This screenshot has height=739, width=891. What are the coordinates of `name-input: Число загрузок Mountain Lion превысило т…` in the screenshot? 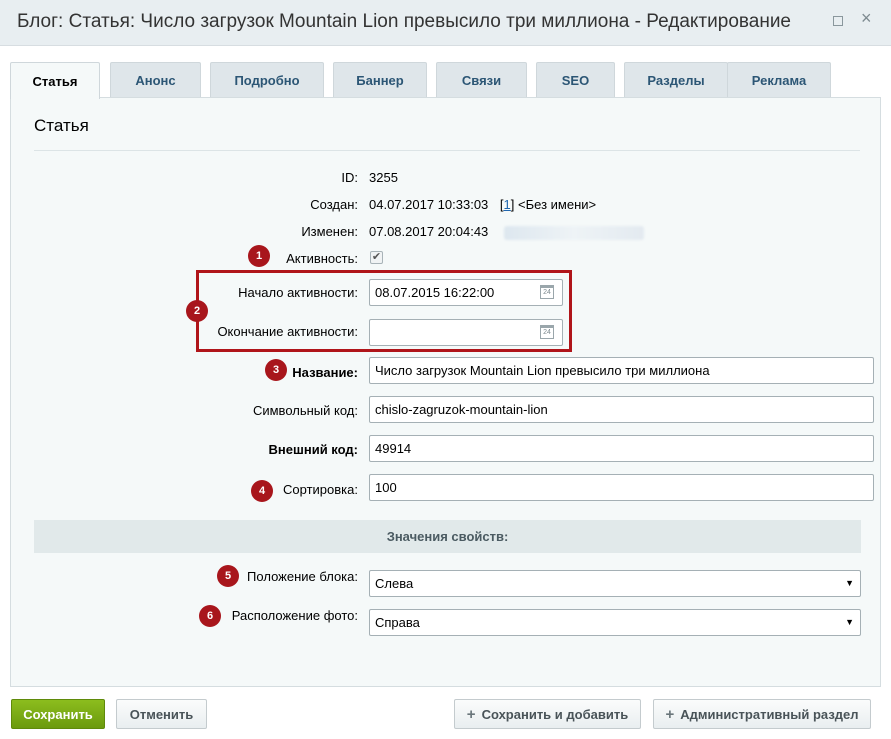 It's located at (621, 370).